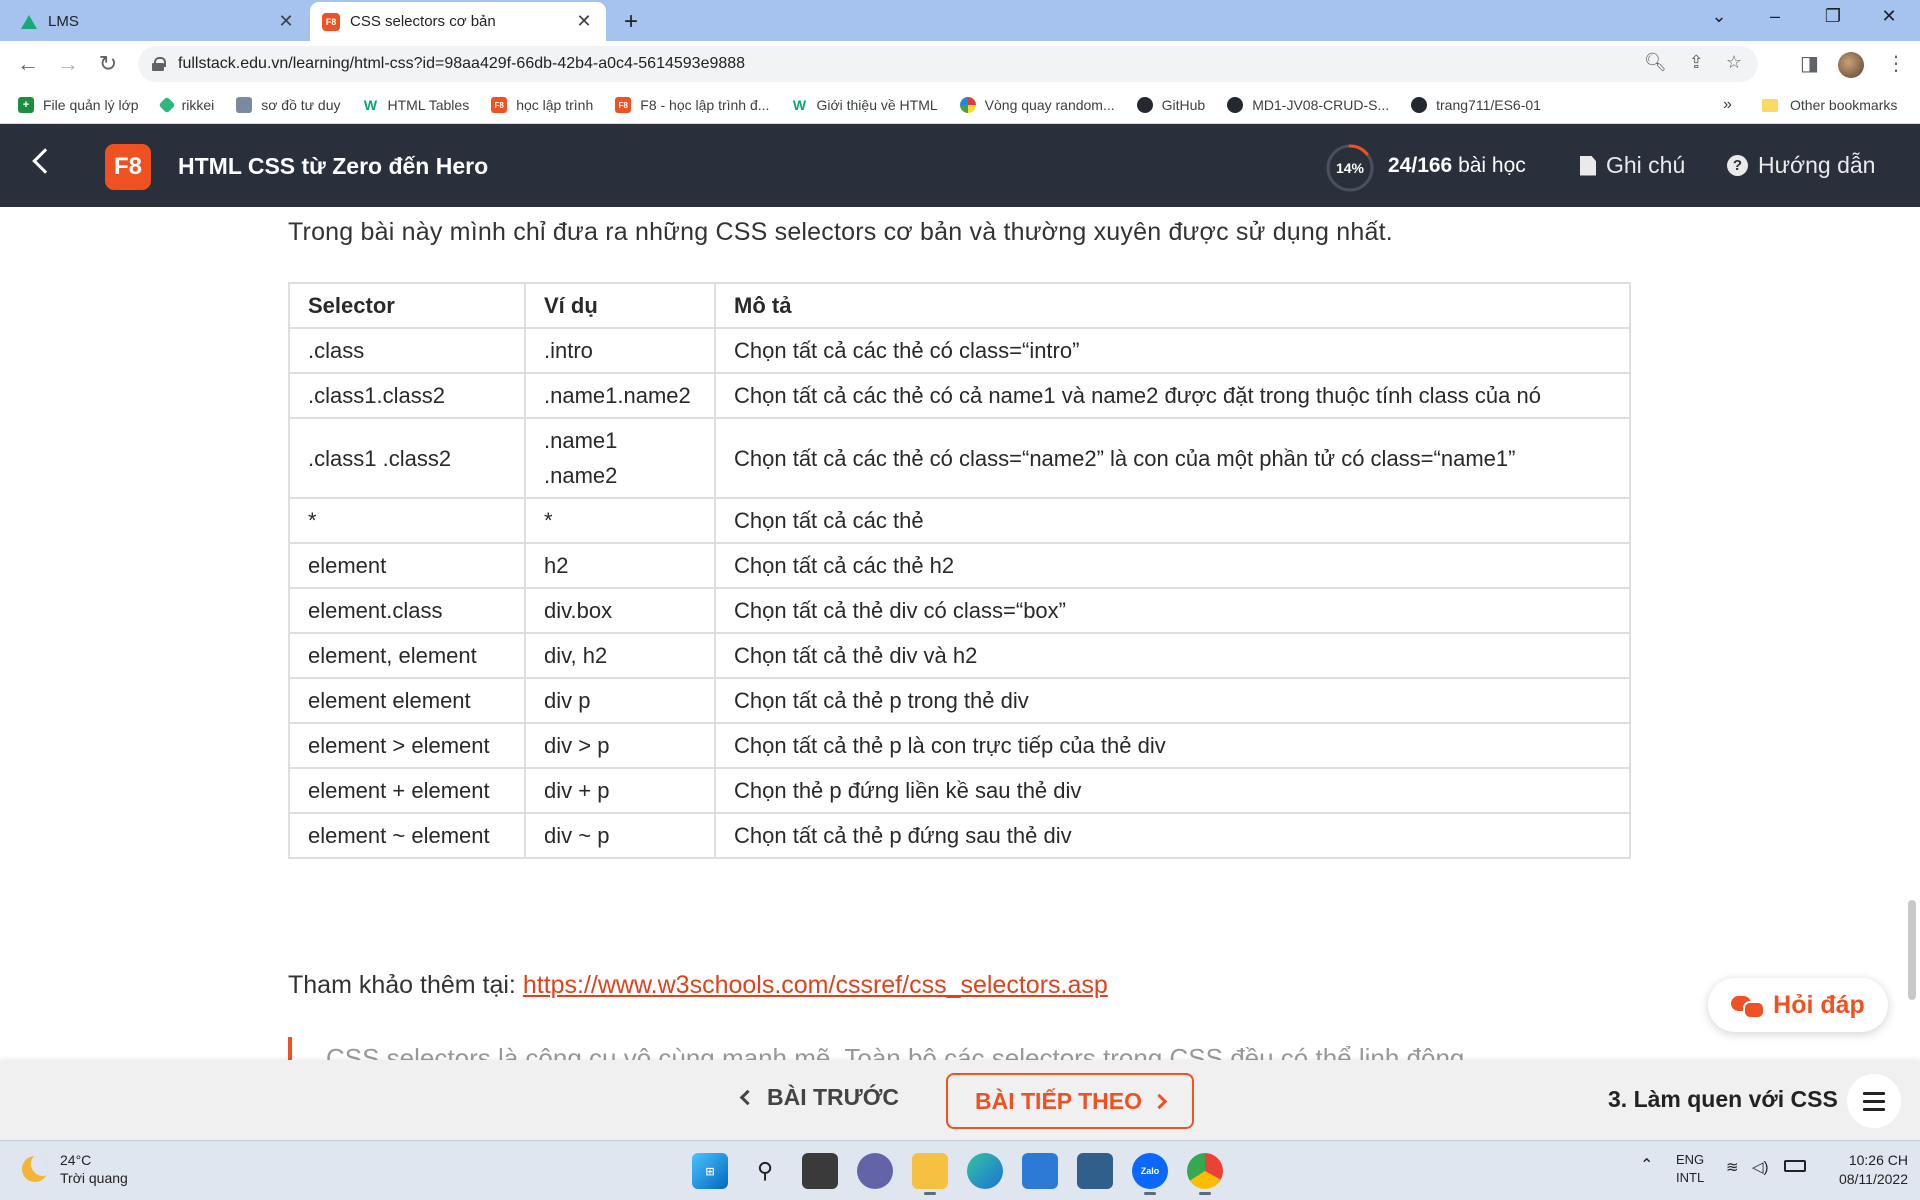  Describe the element at coordinates (288, 105) in the screenshot. I see `bookmark-item: sơ đồ tư duy` at that location.